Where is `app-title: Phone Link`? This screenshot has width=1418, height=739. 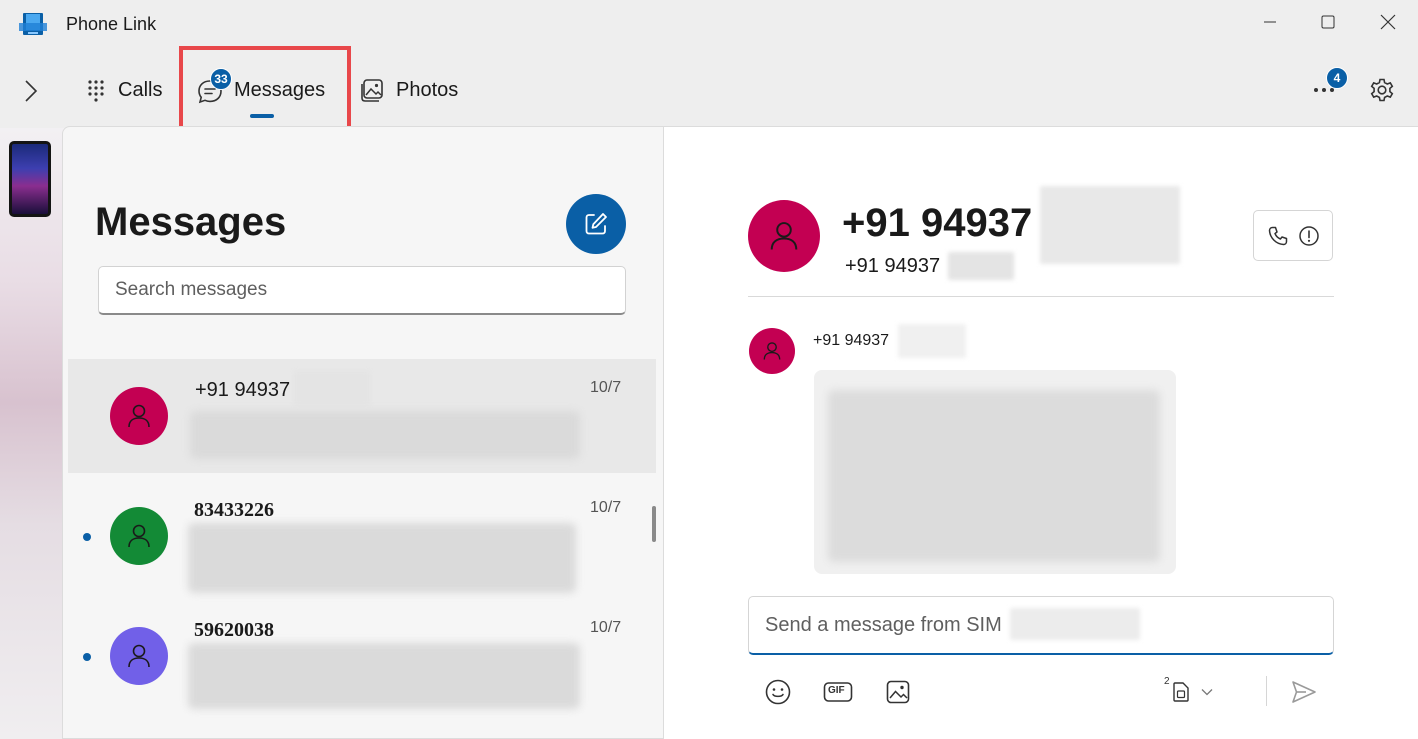
app-title: Phone Link is located at coordinates (111, 24).